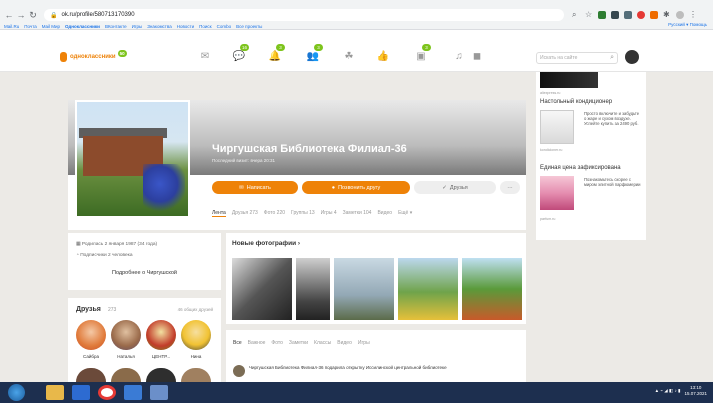  What do you see at coordinates (266, 243) in the screenshot?
I see `new-photos-title: Новые фотографии ›` at bounding box center [266, 243].